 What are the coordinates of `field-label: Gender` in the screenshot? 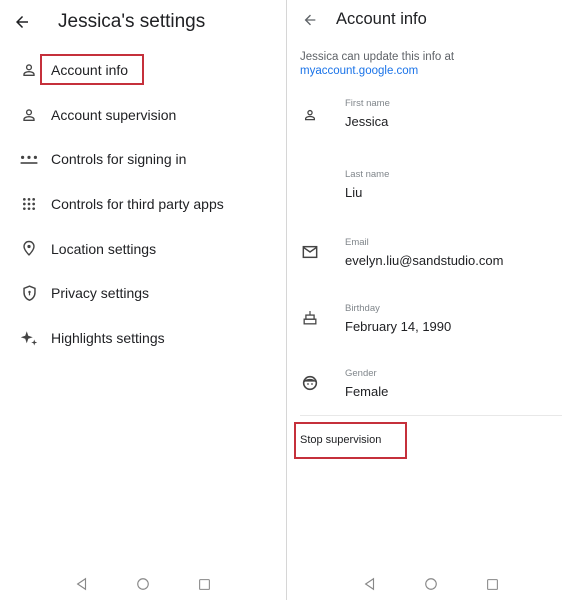 It's located at (361, 373).